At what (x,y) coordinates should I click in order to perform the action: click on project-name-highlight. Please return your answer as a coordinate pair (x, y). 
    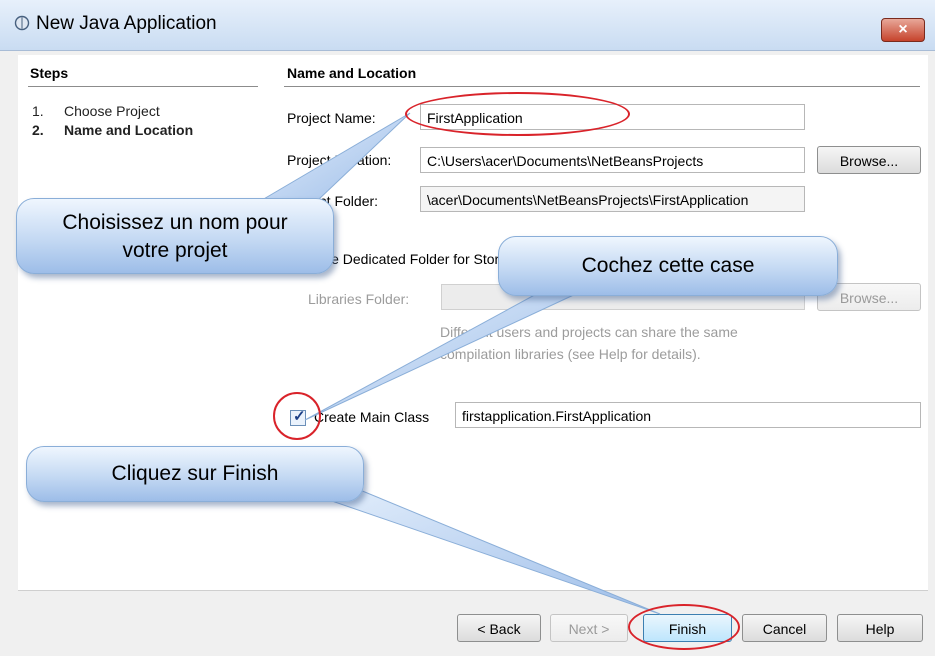
    Looking at the image, I should click on (517, 114).